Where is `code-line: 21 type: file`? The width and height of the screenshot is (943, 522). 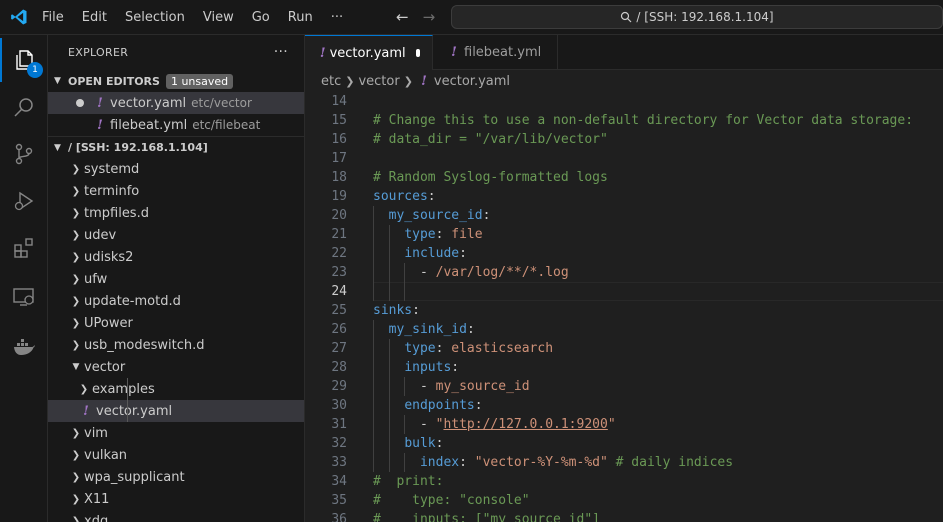 code-line: 21 type: file is located at coordinates (624, 234).